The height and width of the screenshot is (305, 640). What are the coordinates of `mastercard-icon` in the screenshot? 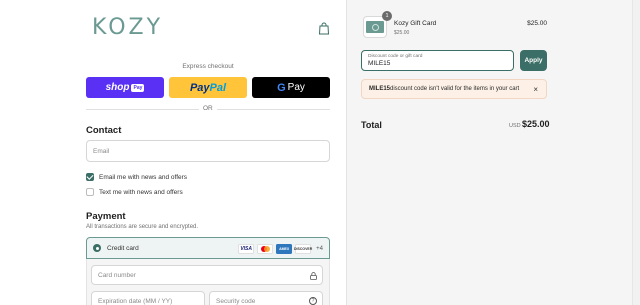 It's located at (265, 249).